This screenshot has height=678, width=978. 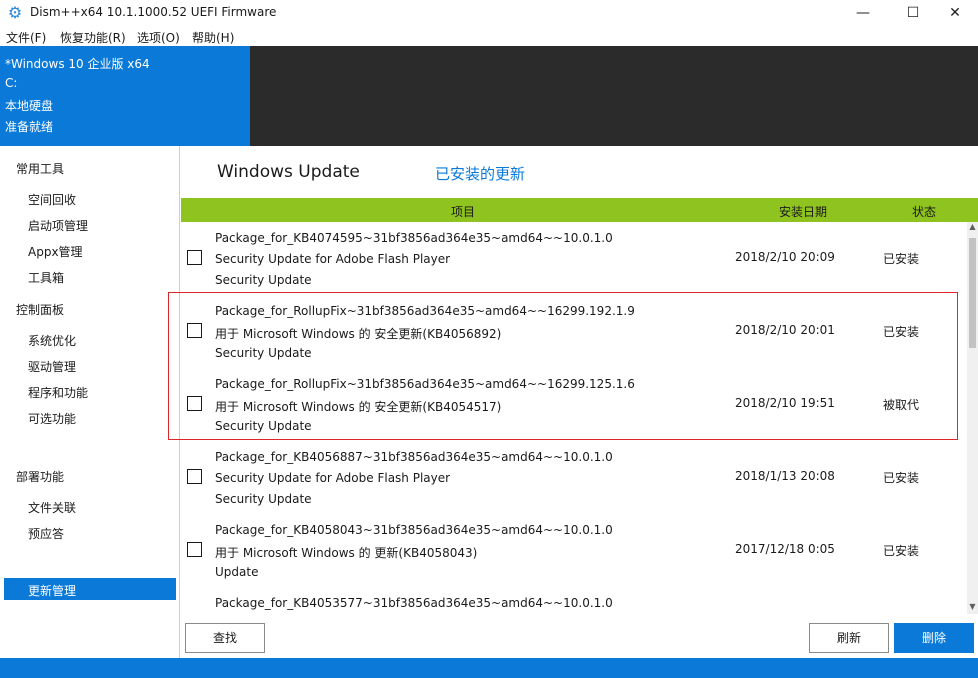 I want to click on system-info-panel: *Windows 10 企业版 x64 C: 本地硬盘 准备就绪, so click(x=125, y=96).